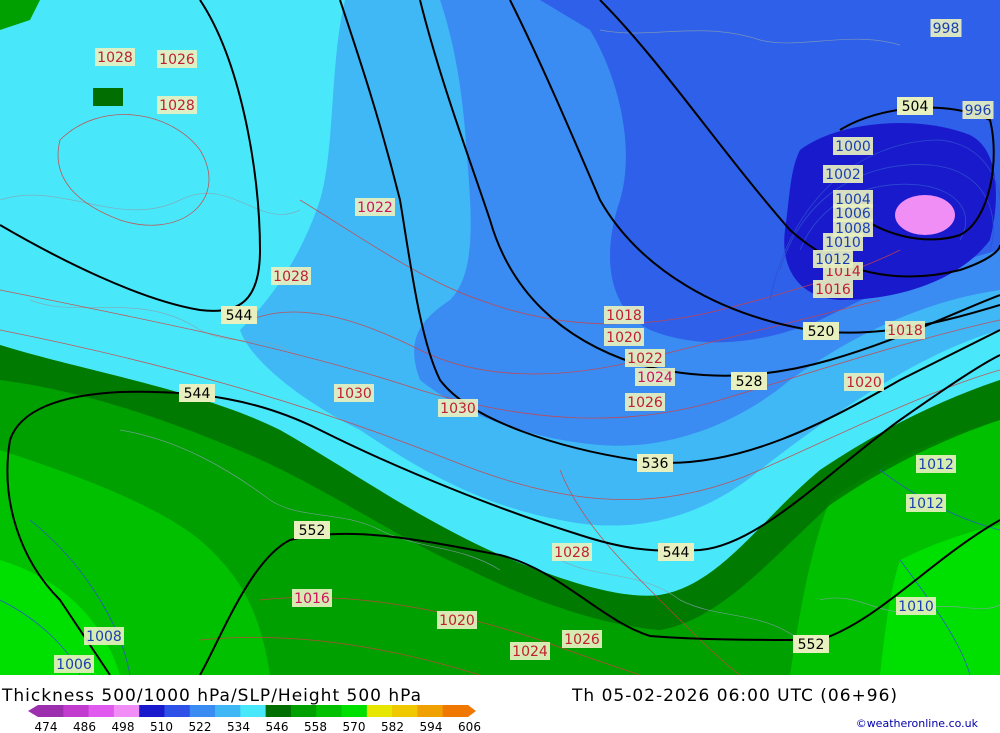 The height and width of the screenshot is (733, 1000). Describe the element at coordinates (161, 726) in the screenshot. I see `legend-tick: 510` at that location.